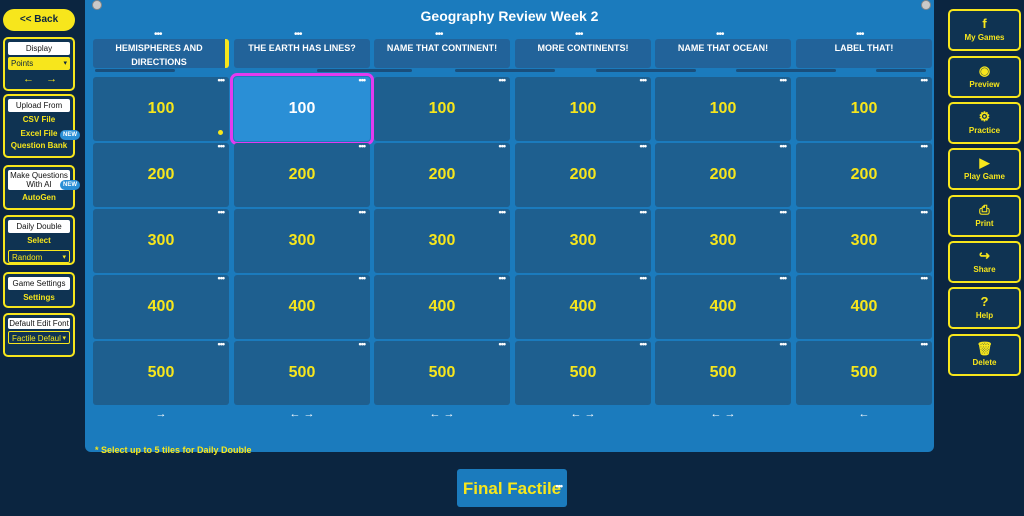 The width and height of the screenshot is (1024, 516). I want to click on font-select: Factile Defaul ▾, so click(39, 337).